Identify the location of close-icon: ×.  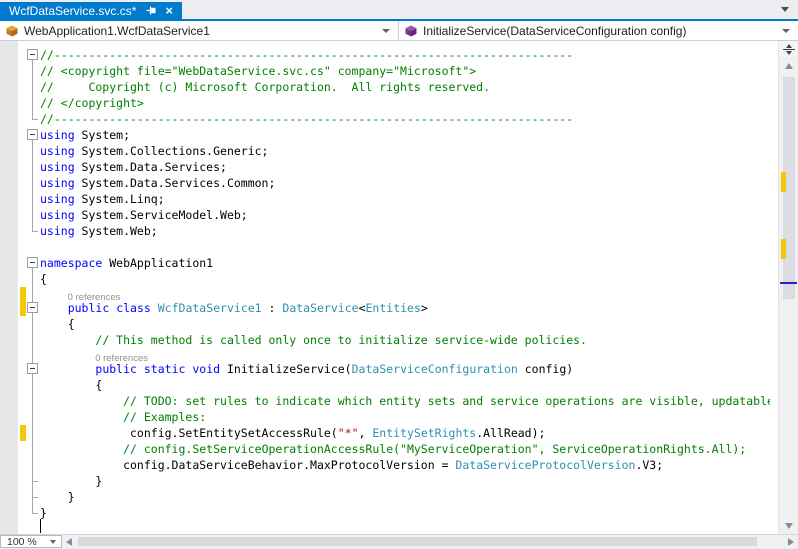
(169, 10).